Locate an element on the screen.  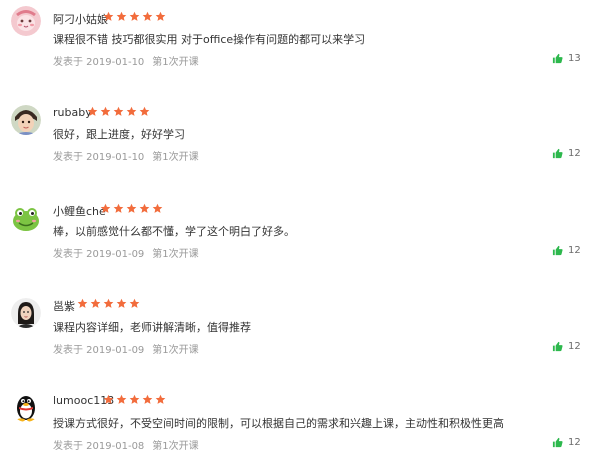
review-content: 课程很不错 技巧都很实用 对于office操作有问题的都可以来学习 is located at coordinates (209, 39).